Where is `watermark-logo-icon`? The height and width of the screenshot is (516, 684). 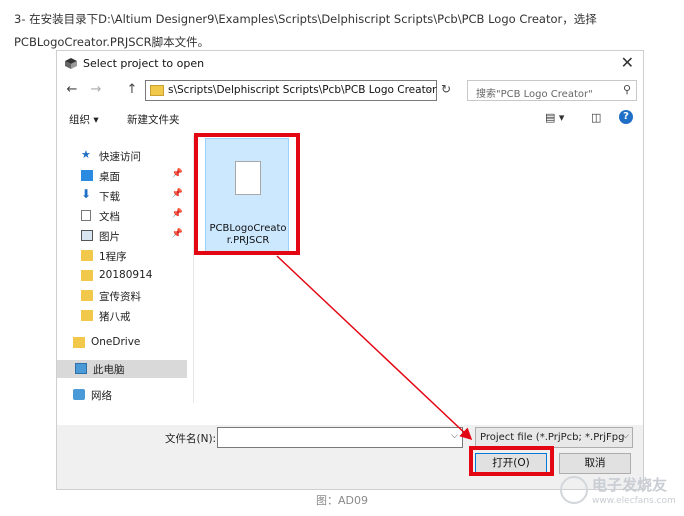
watermark-logo-icon is located at coordinates (574, 490).